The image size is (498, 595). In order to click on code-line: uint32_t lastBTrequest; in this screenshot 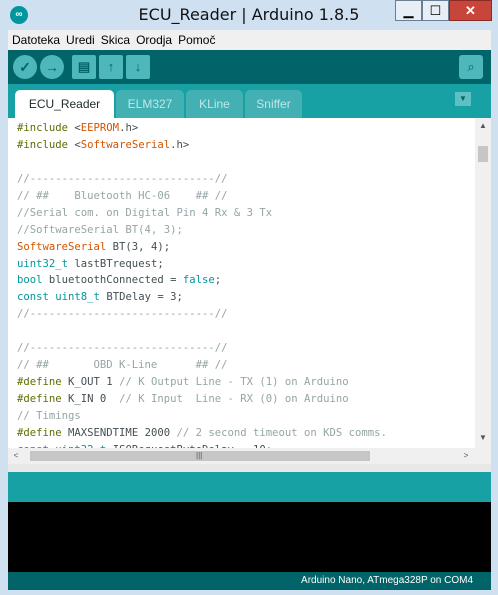, I will do `click(90, 263)`.